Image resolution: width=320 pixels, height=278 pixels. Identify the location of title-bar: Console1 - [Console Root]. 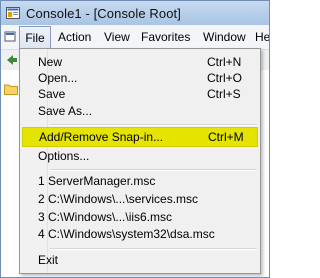
(135, 13).